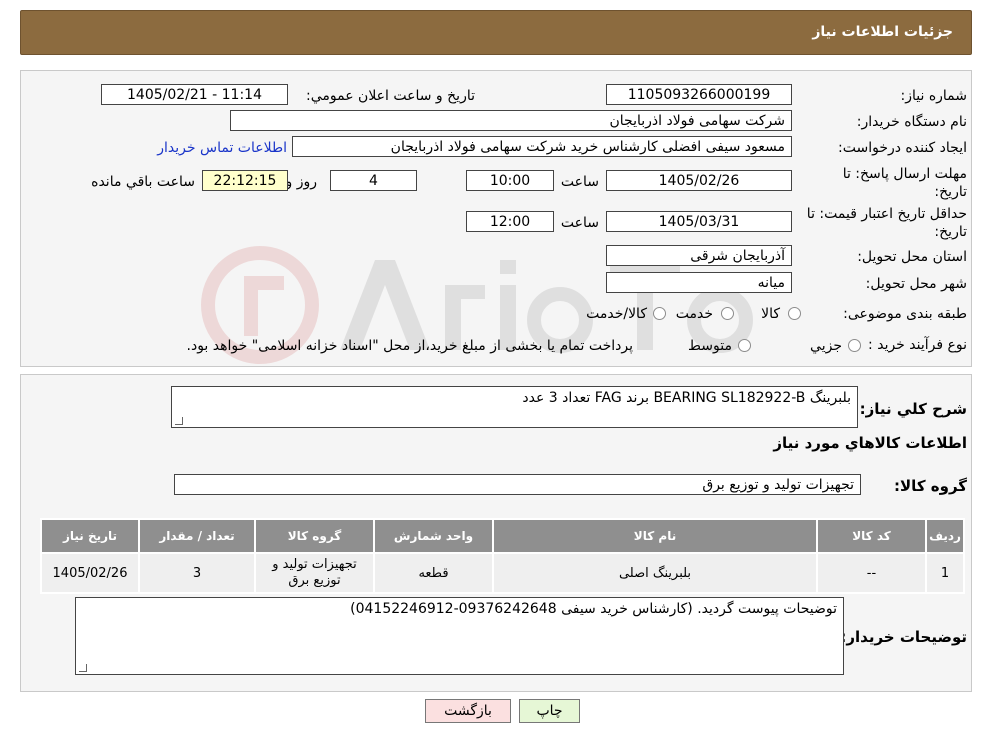  I want to click on back-button: بازگشت, so click(468, 711).